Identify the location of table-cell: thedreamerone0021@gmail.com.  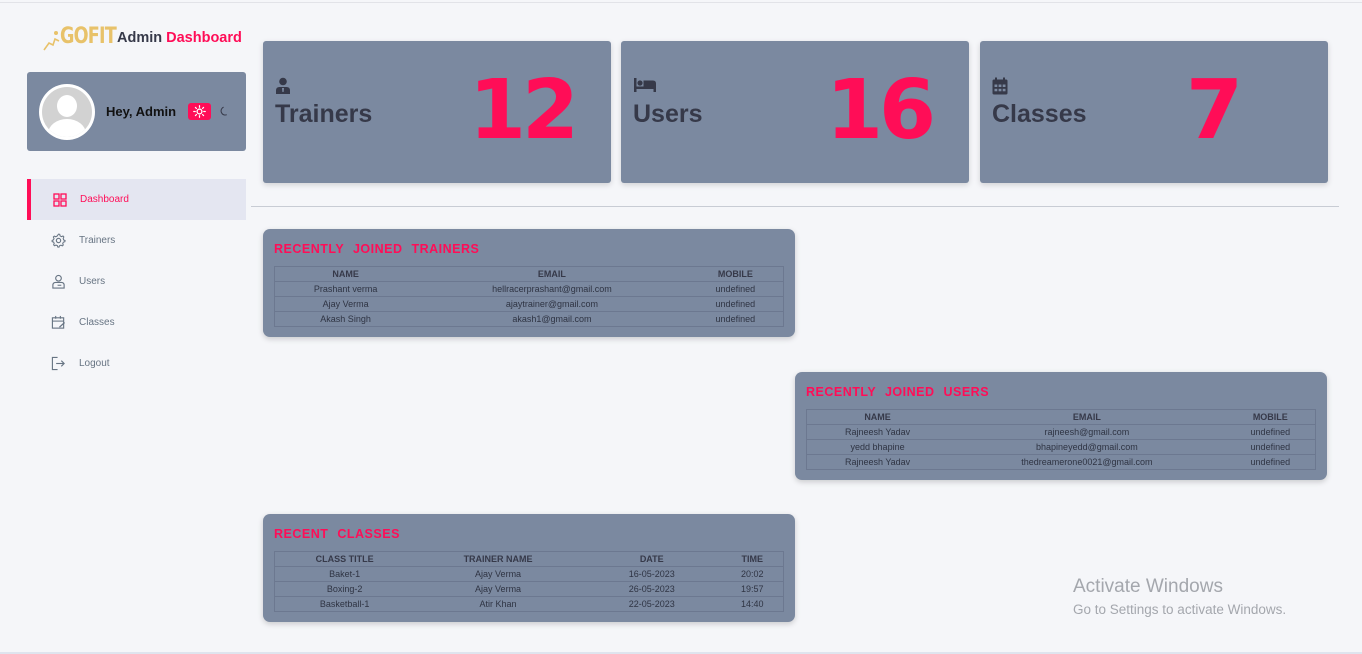
(1087, 462).